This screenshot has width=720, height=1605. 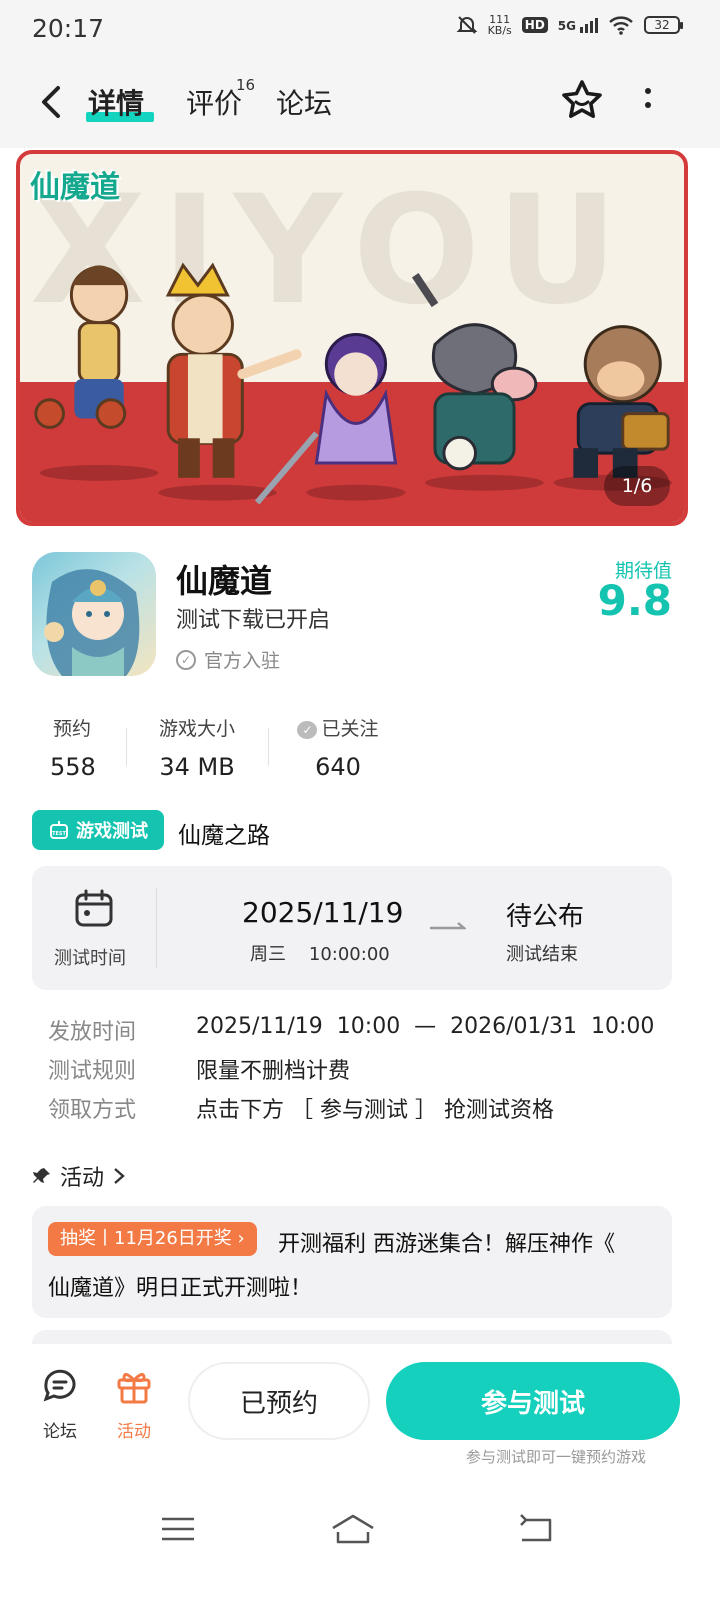 What do you see at coordinates (273, 1071) in the screenshot?
I see `detail-value: 限量不删档计费` at bounding box center [273, 1071].